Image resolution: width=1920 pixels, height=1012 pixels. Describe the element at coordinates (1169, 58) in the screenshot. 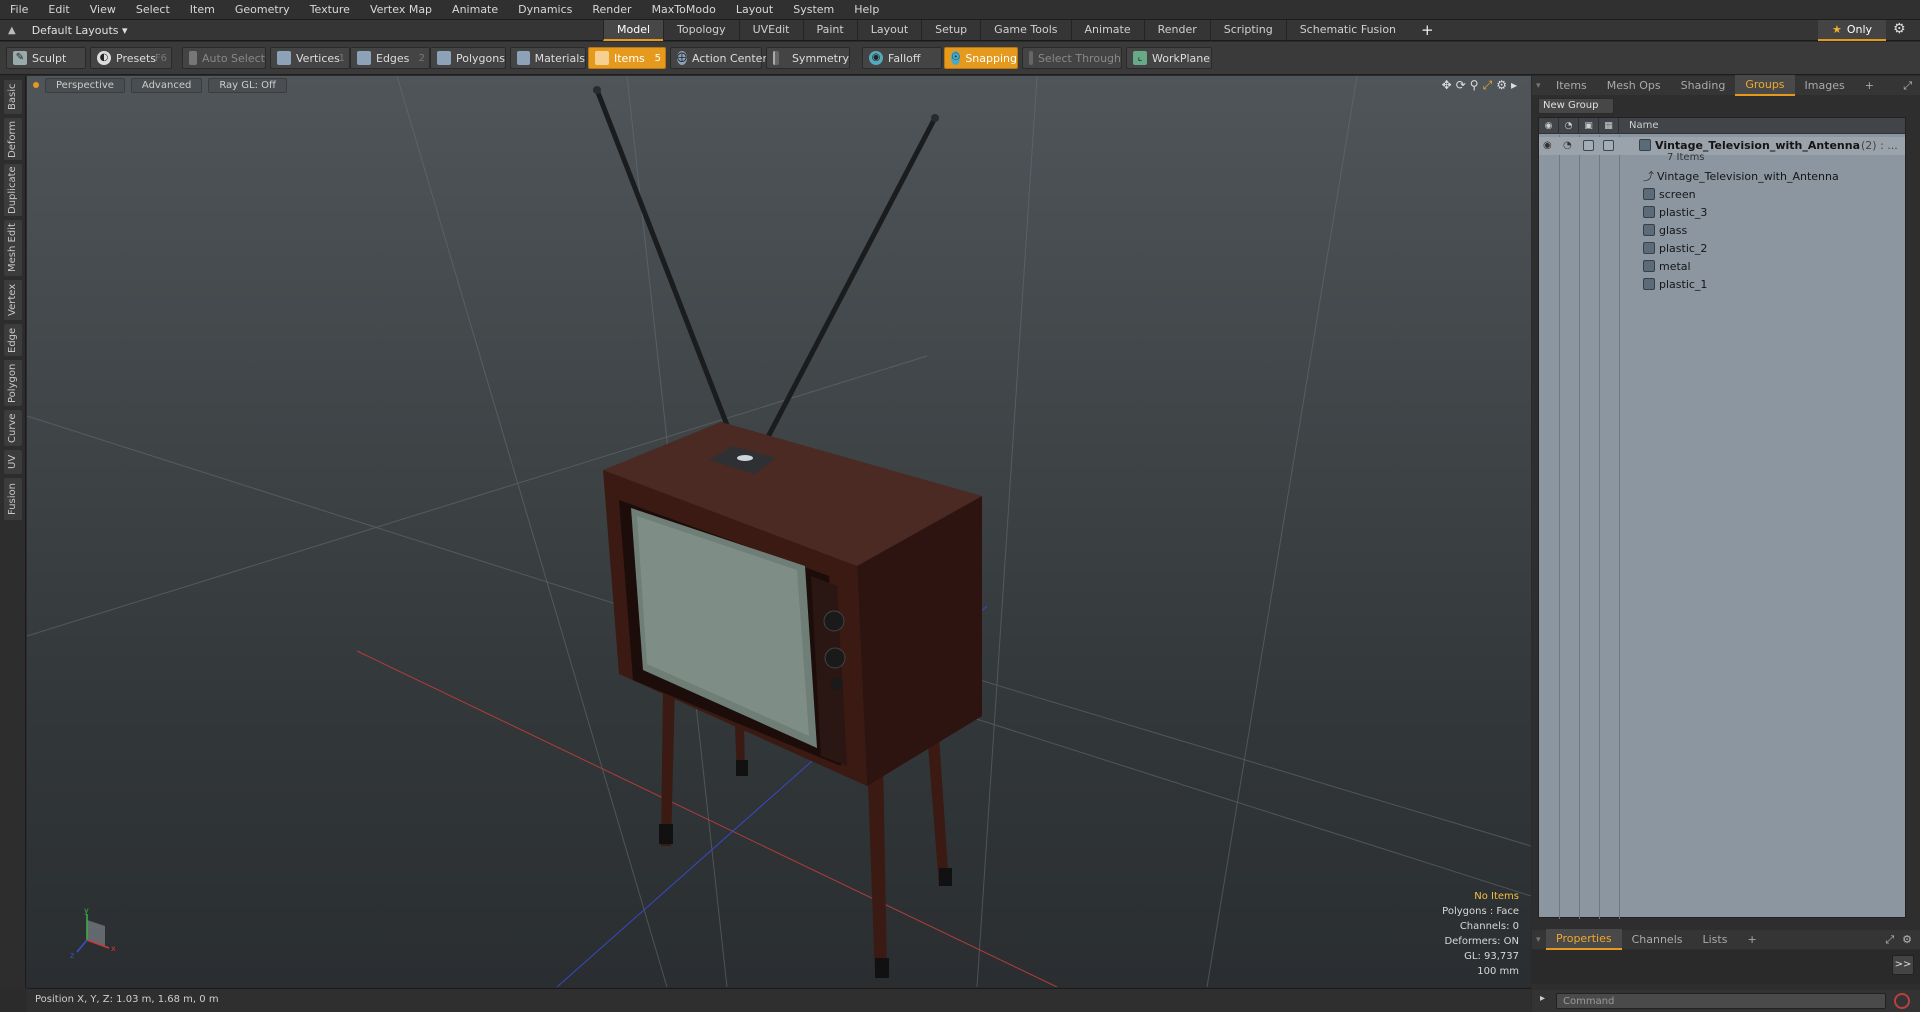

I see `workplane-button: ⌞ WorkPlane` at that location.